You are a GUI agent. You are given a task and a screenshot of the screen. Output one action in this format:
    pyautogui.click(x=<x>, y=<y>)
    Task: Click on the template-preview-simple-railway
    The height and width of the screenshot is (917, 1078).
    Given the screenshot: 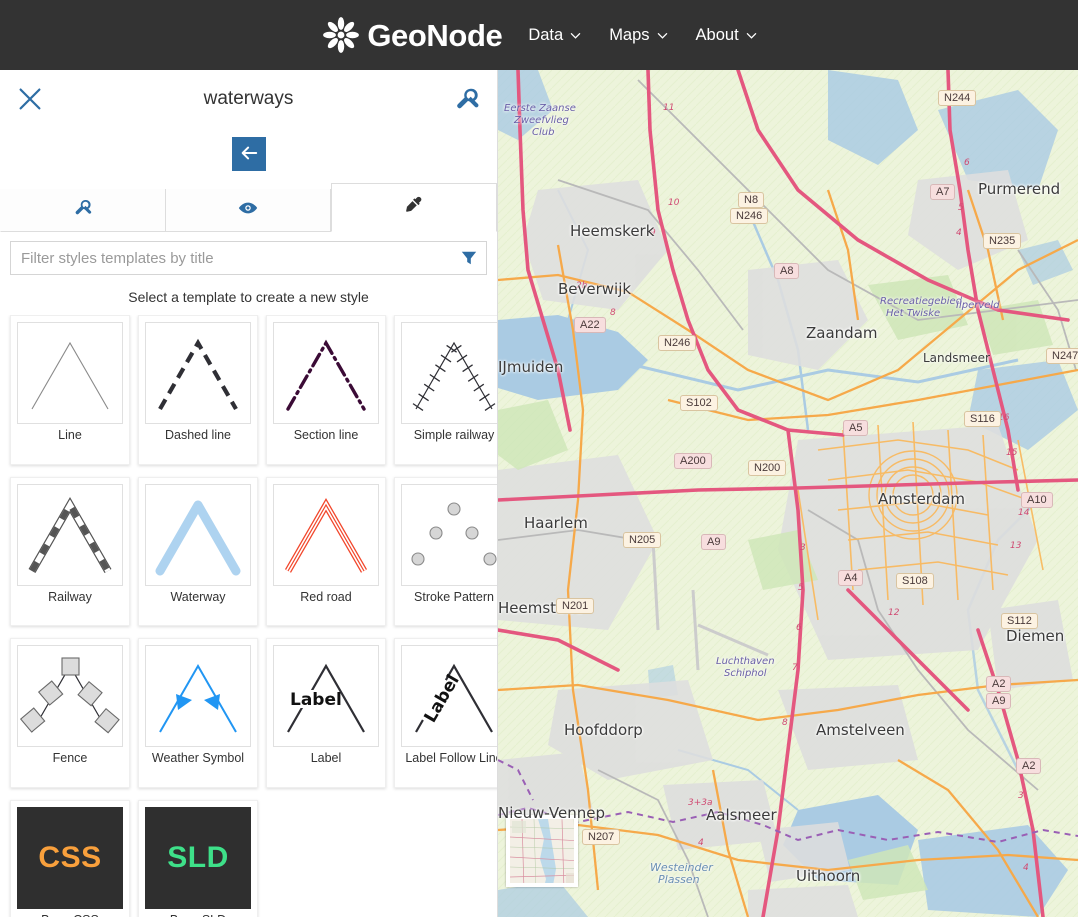 What is the action you would take?
    pyautogui.click(x=449, y=373)
    